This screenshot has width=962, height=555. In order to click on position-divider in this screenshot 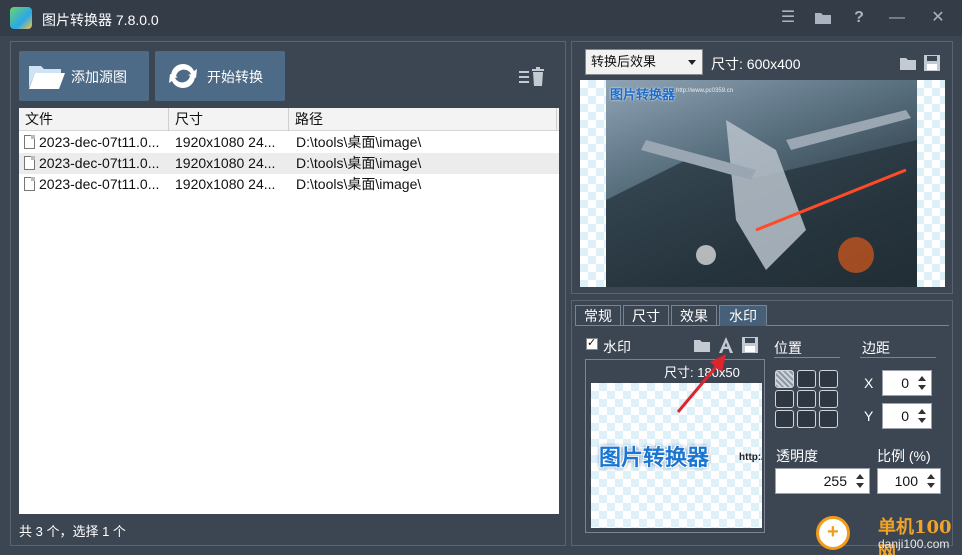, I will do `click(807, 357)`.